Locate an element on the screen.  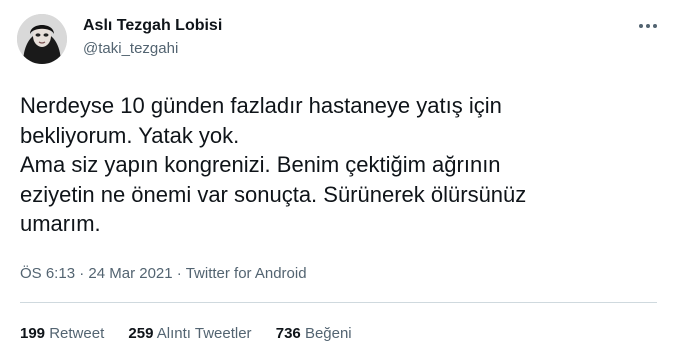
like-stat: 736 Beğeni is located at coordinates (314, 333).